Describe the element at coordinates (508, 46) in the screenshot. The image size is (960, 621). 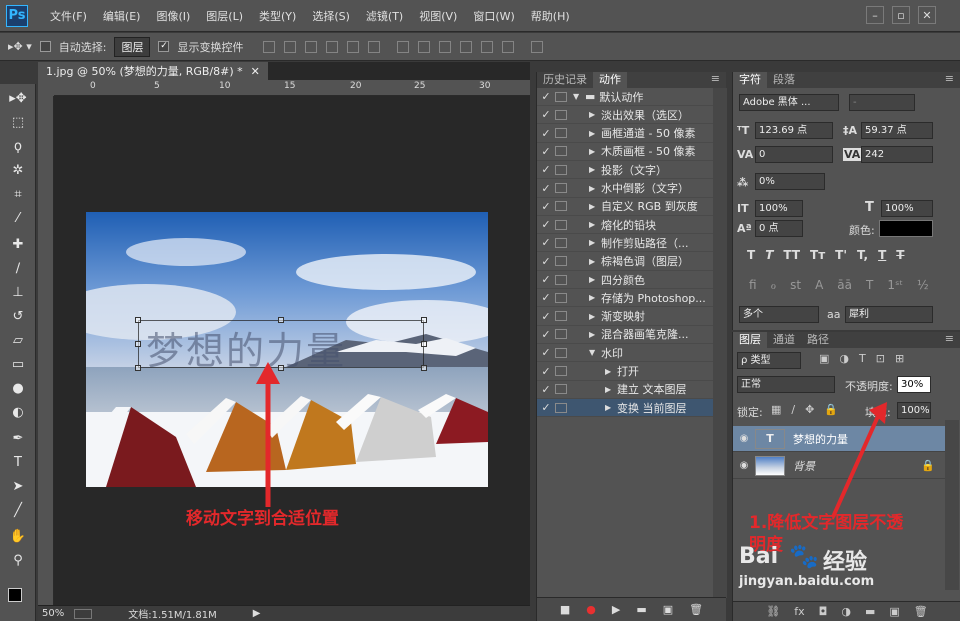
I see `distribute-right-icon` at that location.